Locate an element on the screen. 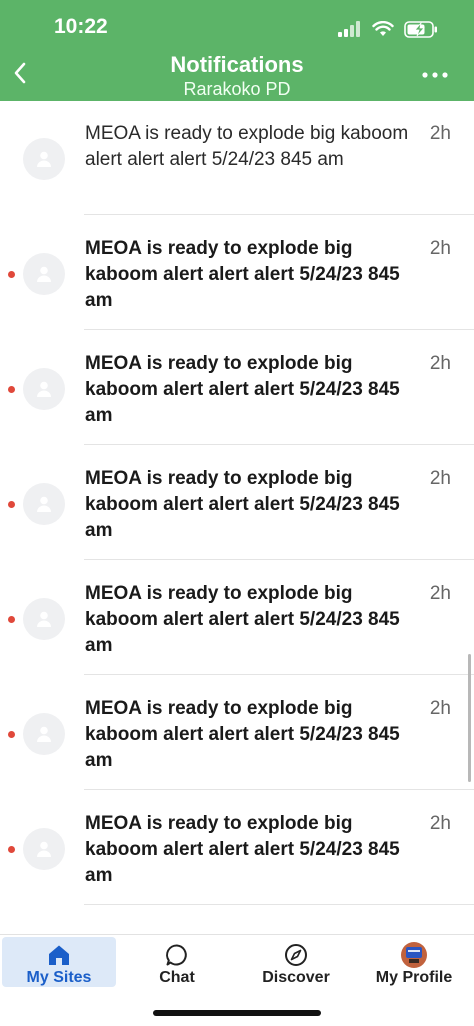 This screenshot has height=1026, width=474. nav-my-profile: My Profile is located at coordinates (414, 962).